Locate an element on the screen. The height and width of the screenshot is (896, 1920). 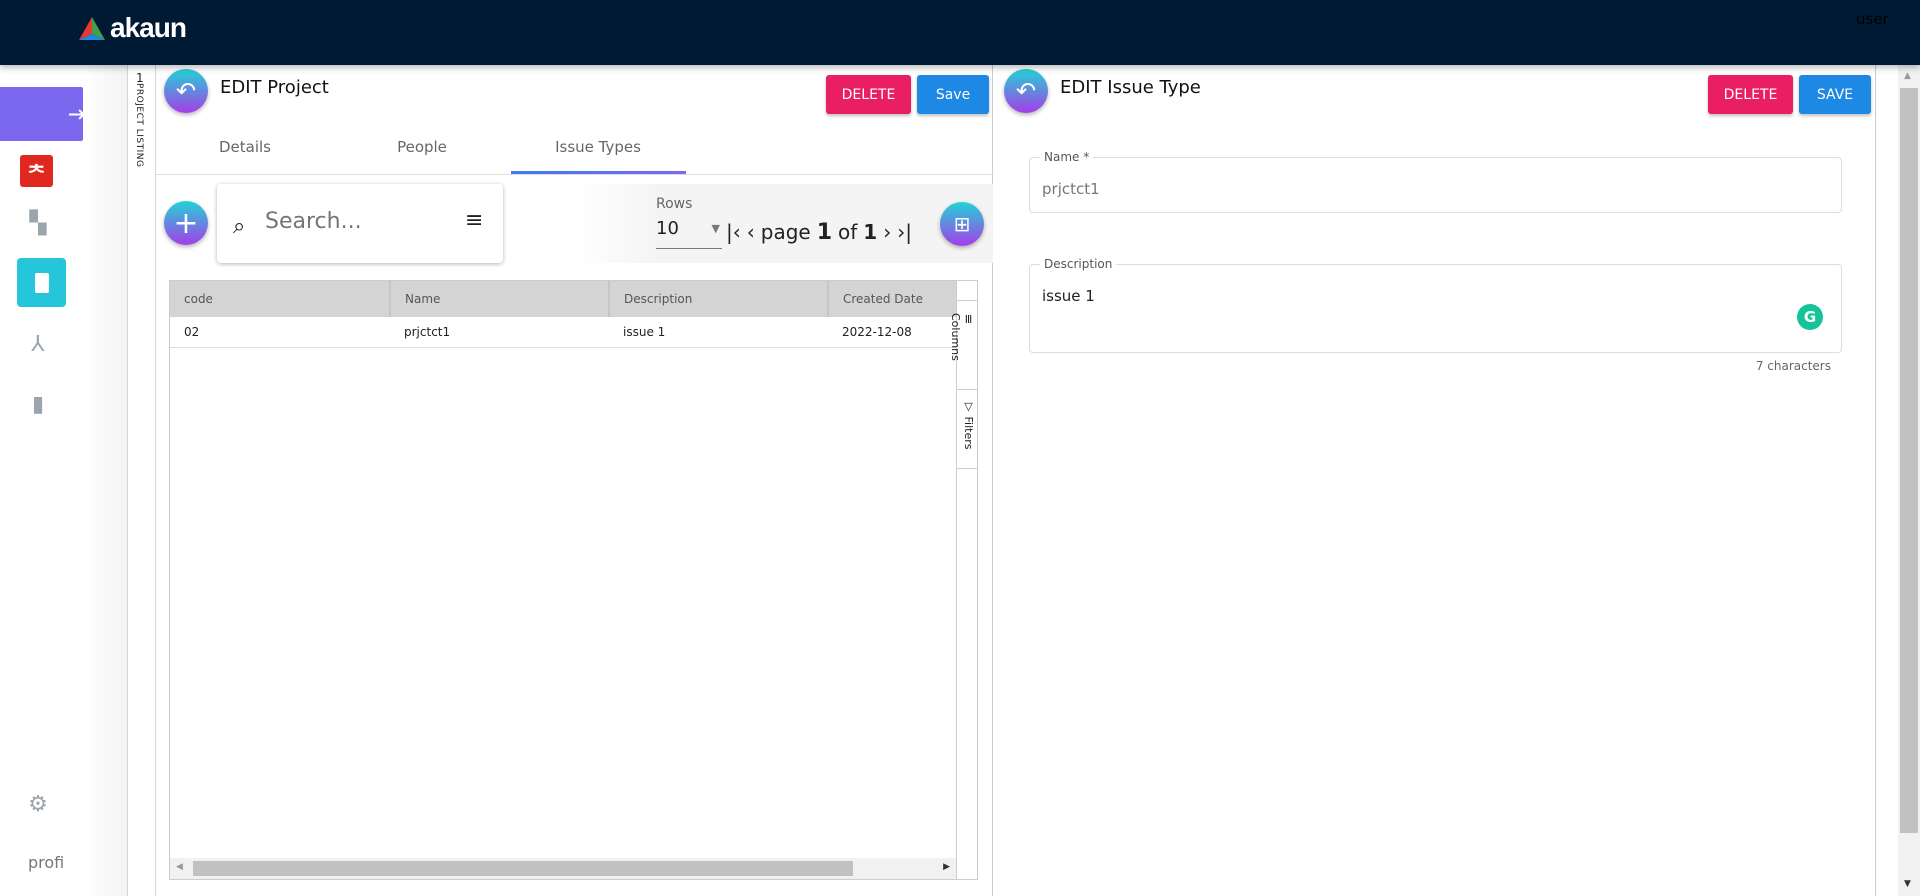
save-button: Save is located at coordinates (953, 94).